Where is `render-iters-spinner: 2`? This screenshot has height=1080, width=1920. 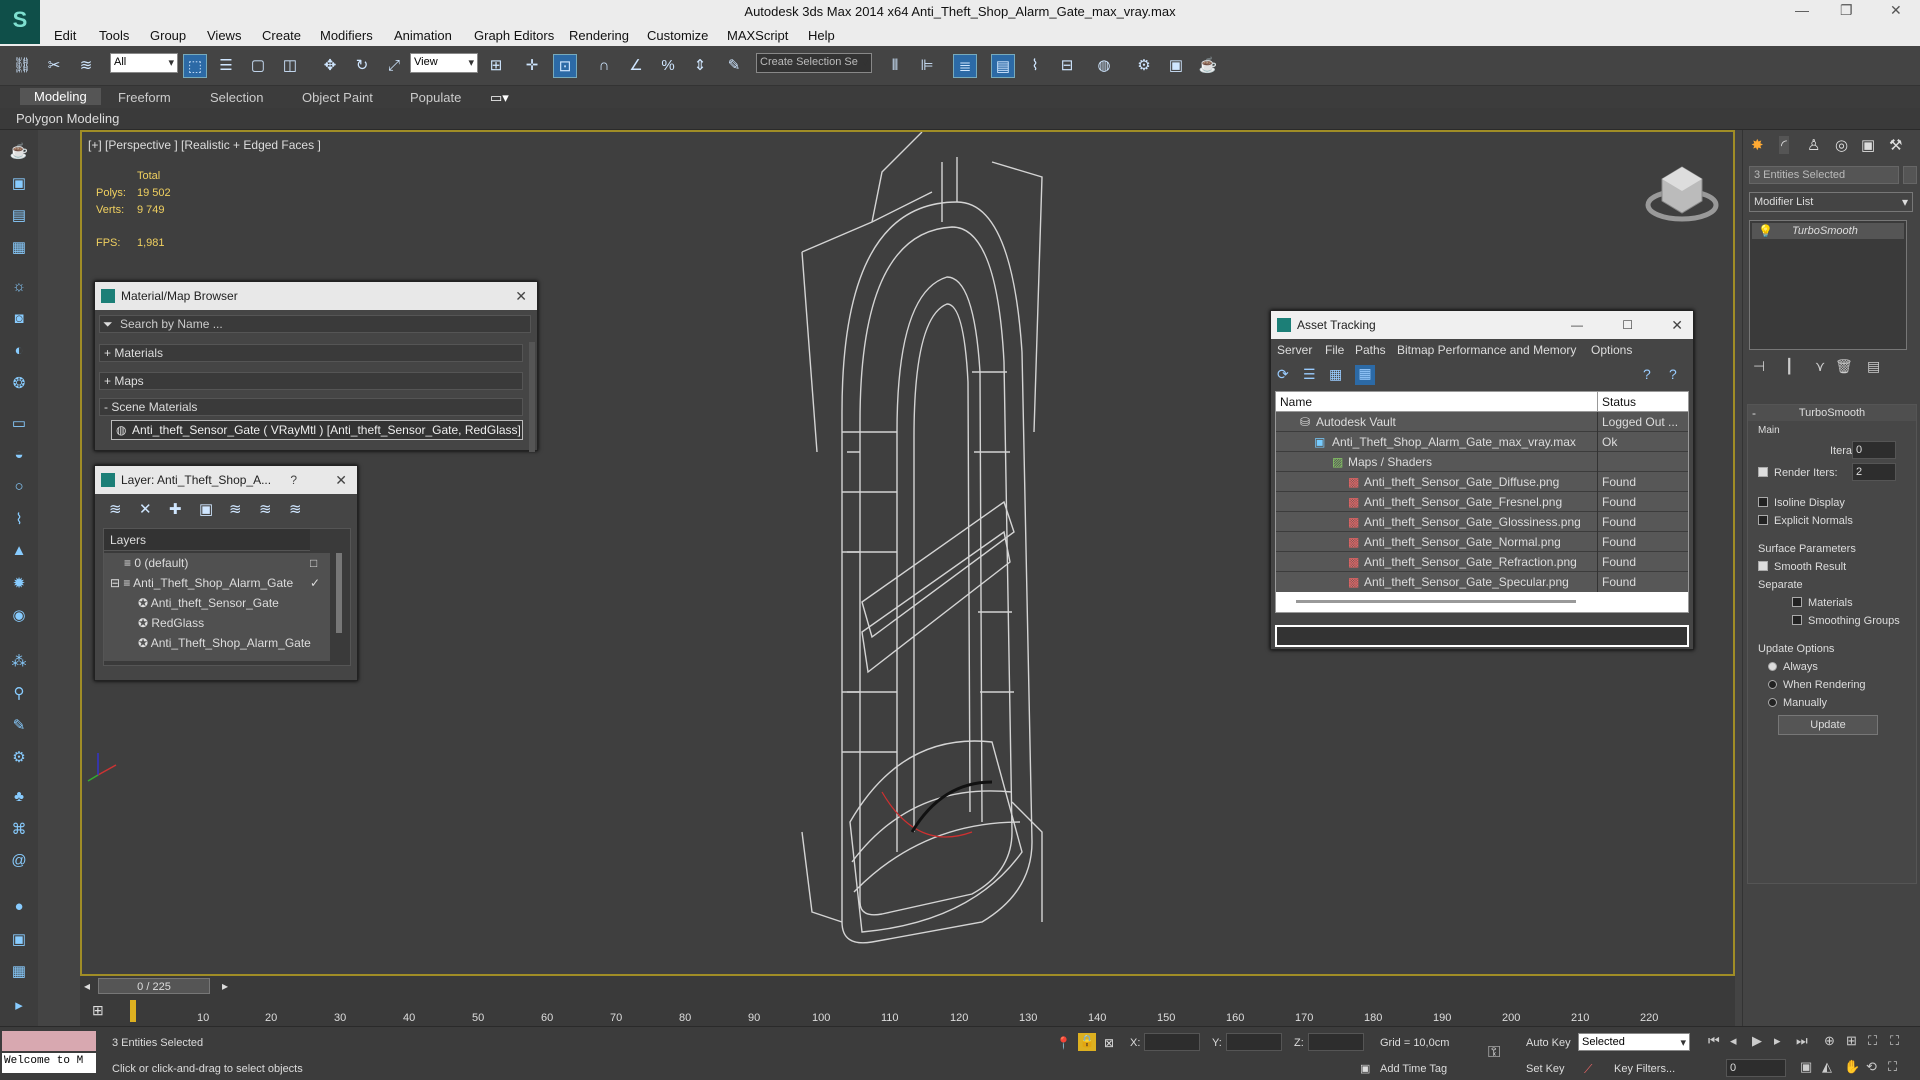 render-iters-spinner: 2 is located at coordinates (1874, 472).